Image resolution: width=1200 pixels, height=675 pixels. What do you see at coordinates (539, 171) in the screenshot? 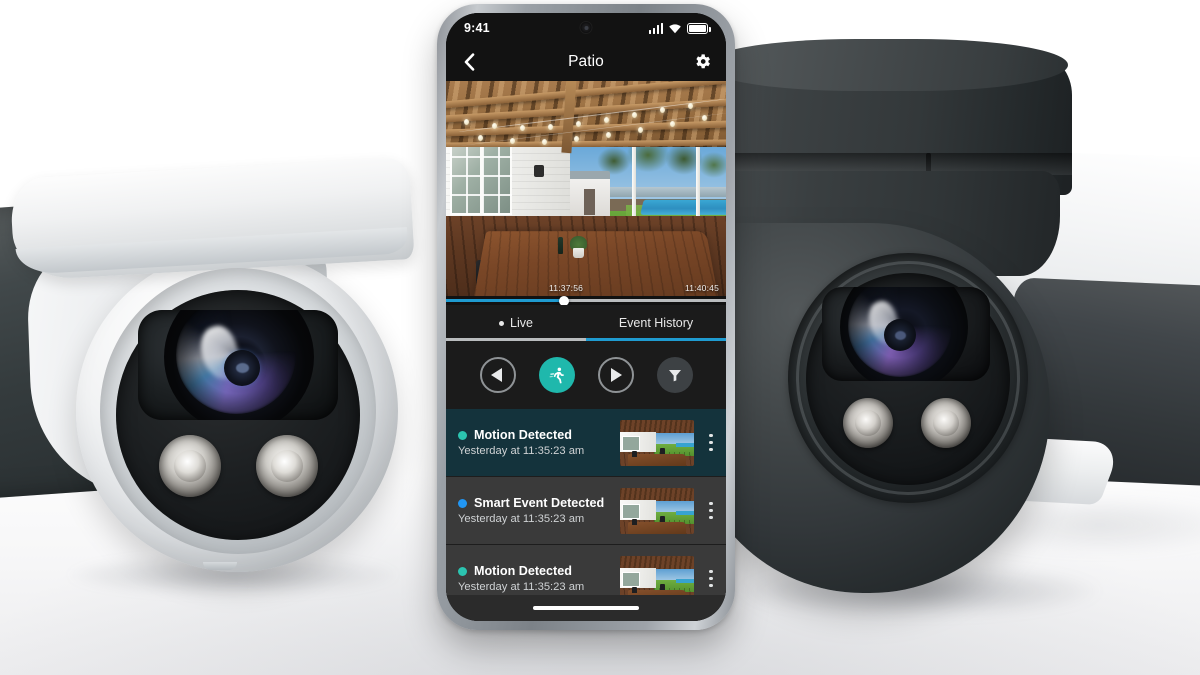
I see `wall-lamp` at bounding box center [539, 171].